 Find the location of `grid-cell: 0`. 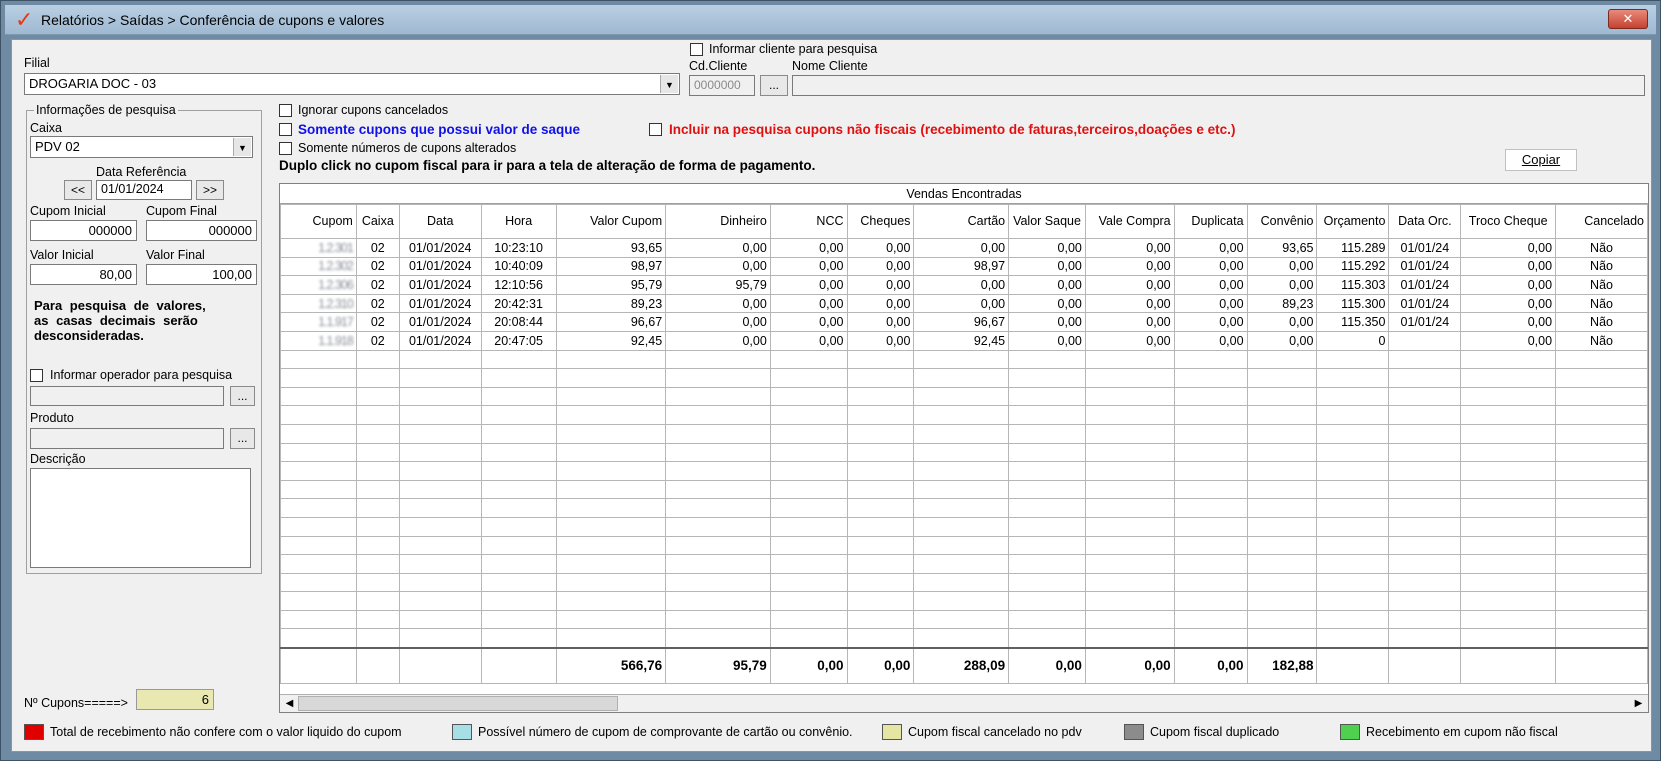

grid-cell: 0 is located at coordinates (1353, 340).